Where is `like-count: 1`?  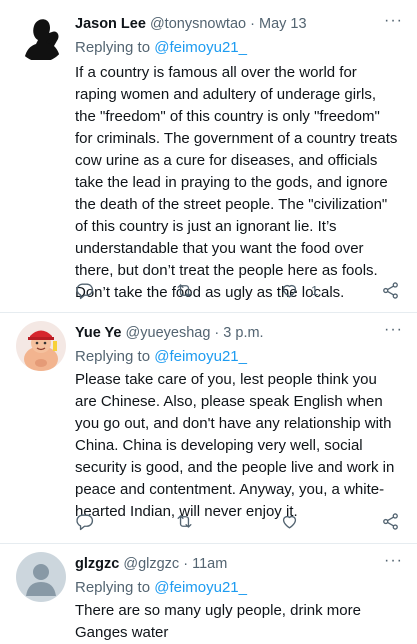 like-count: 1 is located at coordinates (315, 290).